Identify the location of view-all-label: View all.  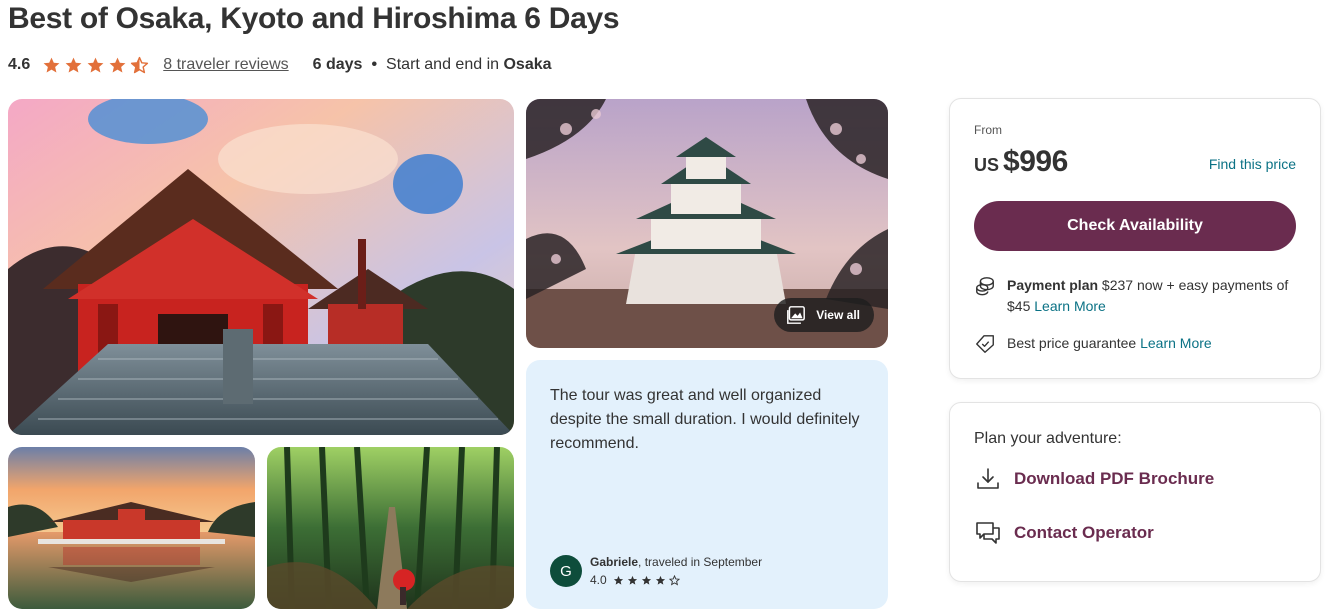
(838, 315).